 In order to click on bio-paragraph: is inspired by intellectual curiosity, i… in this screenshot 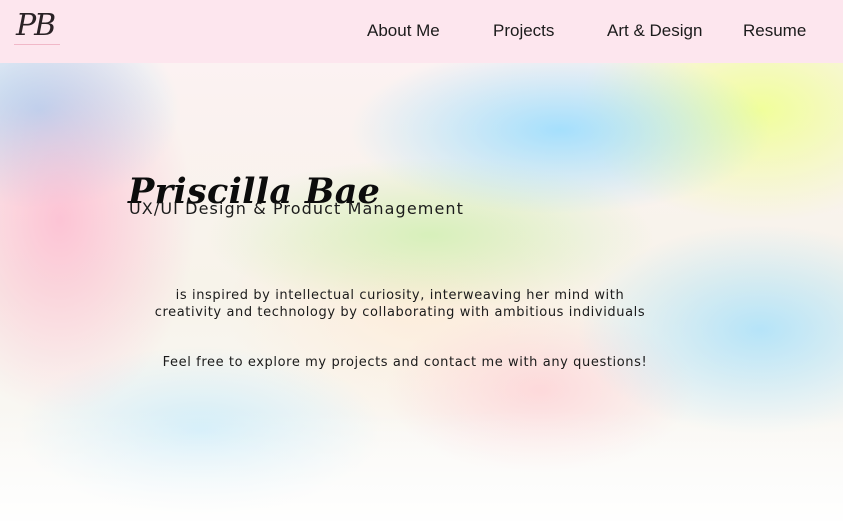, I will do `click(400, 304)`.